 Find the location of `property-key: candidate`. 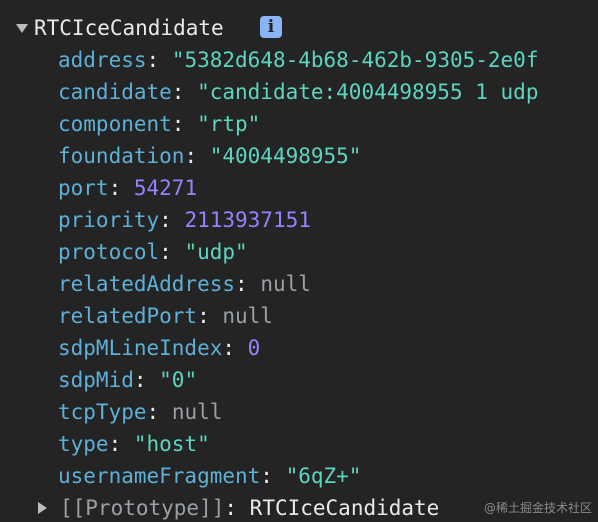

property-key: candidate is located at coordinates (115, 92).